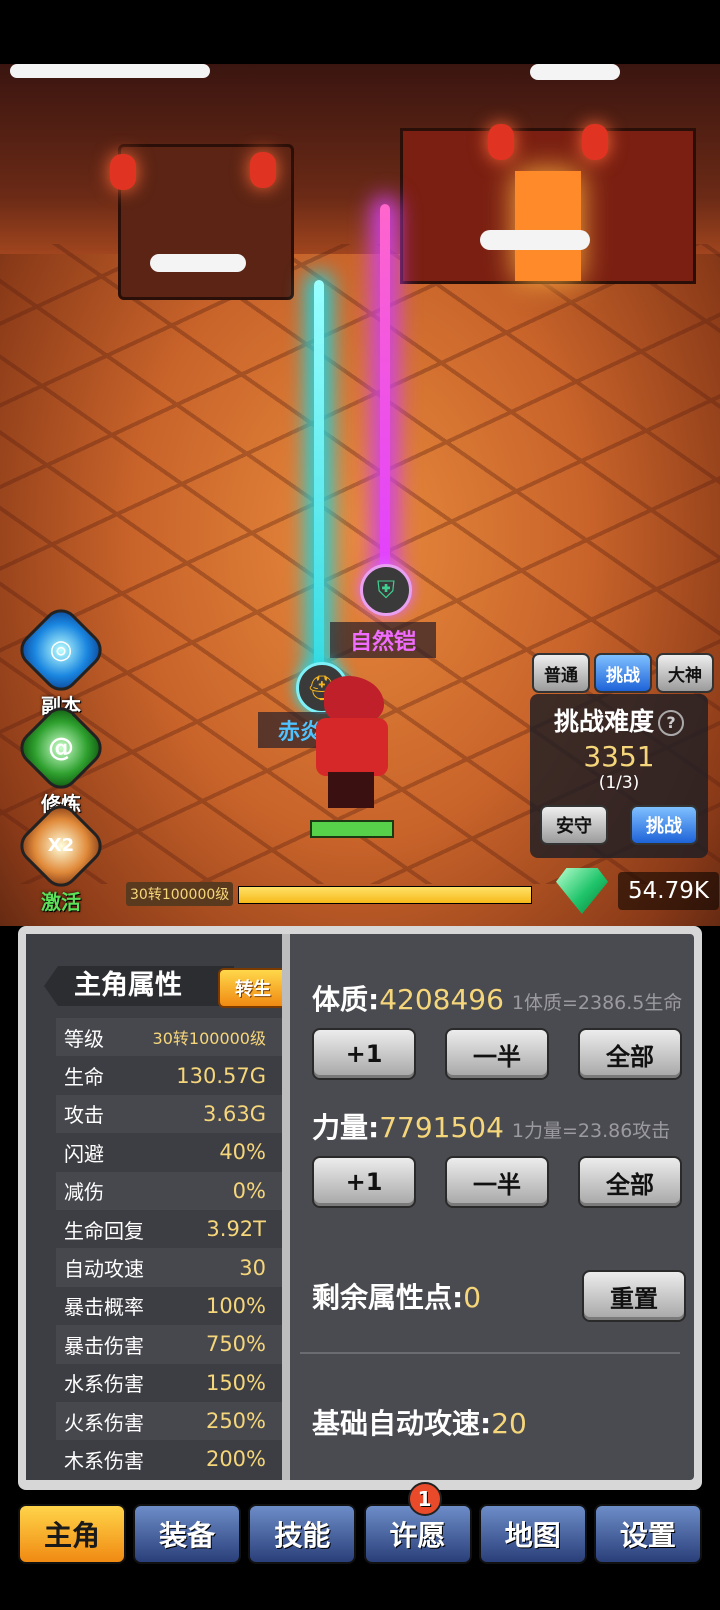 The image size is (720, 1610). What do you see at coordinates (61, 846) in the screenshot?
I see `x2-bag-icon: X2` at bounding box center [61, 846].